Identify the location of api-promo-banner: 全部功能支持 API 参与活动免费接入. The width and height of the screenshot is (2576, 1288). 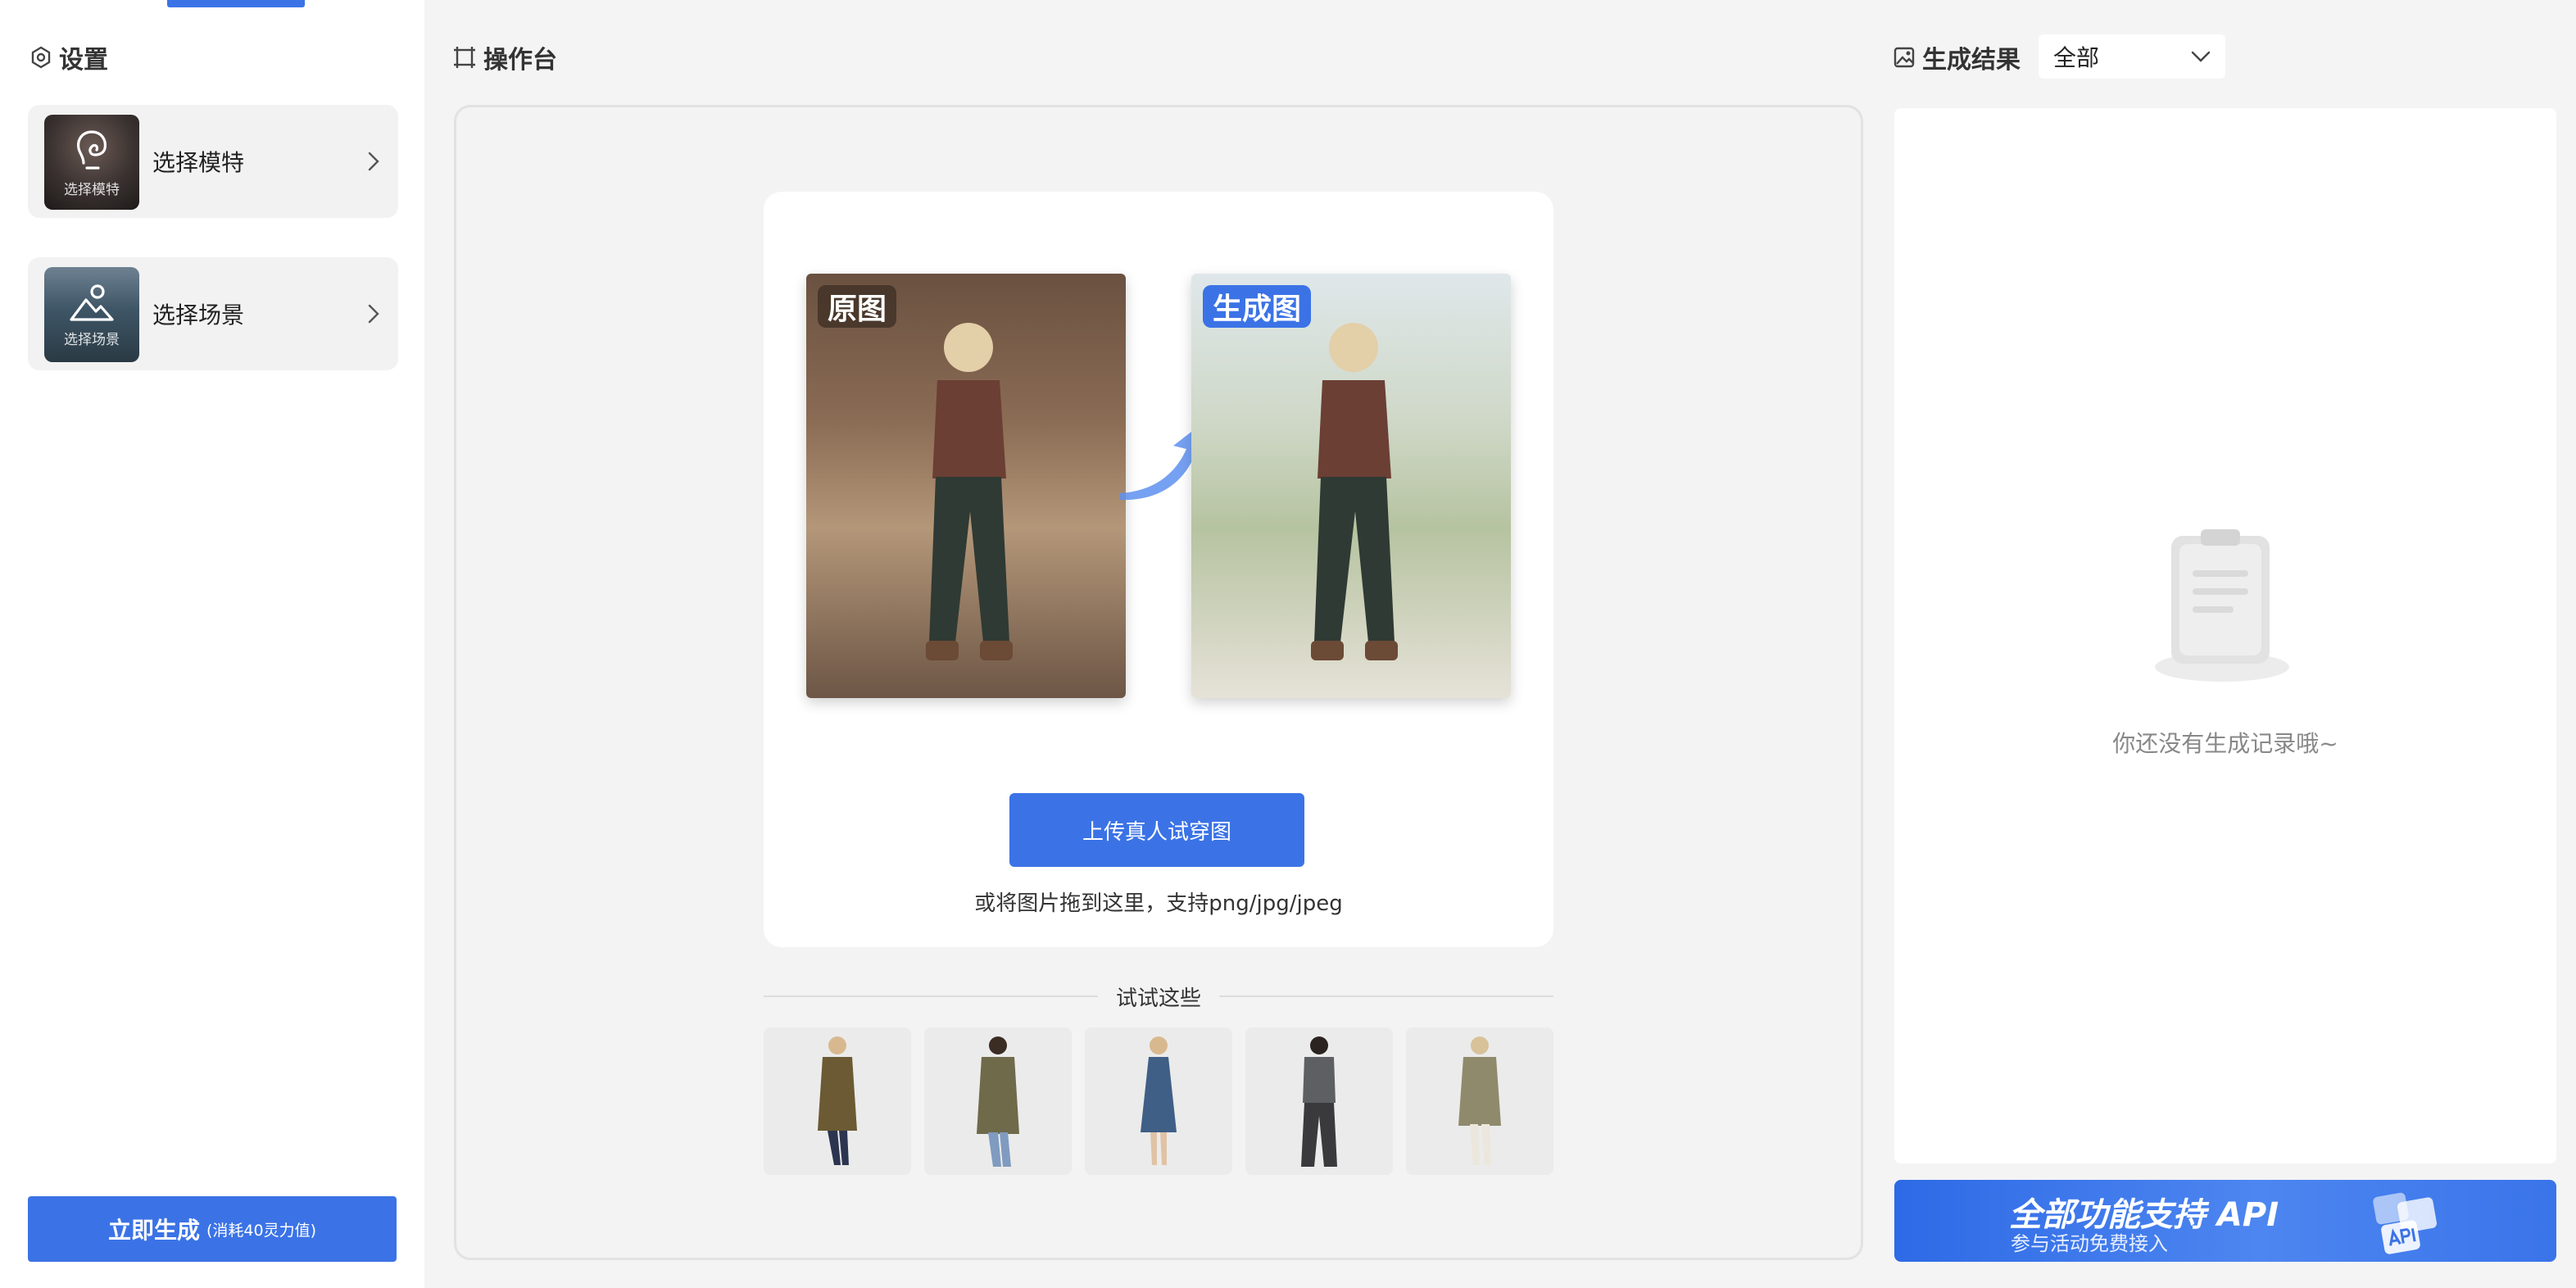
(2225, 1221).